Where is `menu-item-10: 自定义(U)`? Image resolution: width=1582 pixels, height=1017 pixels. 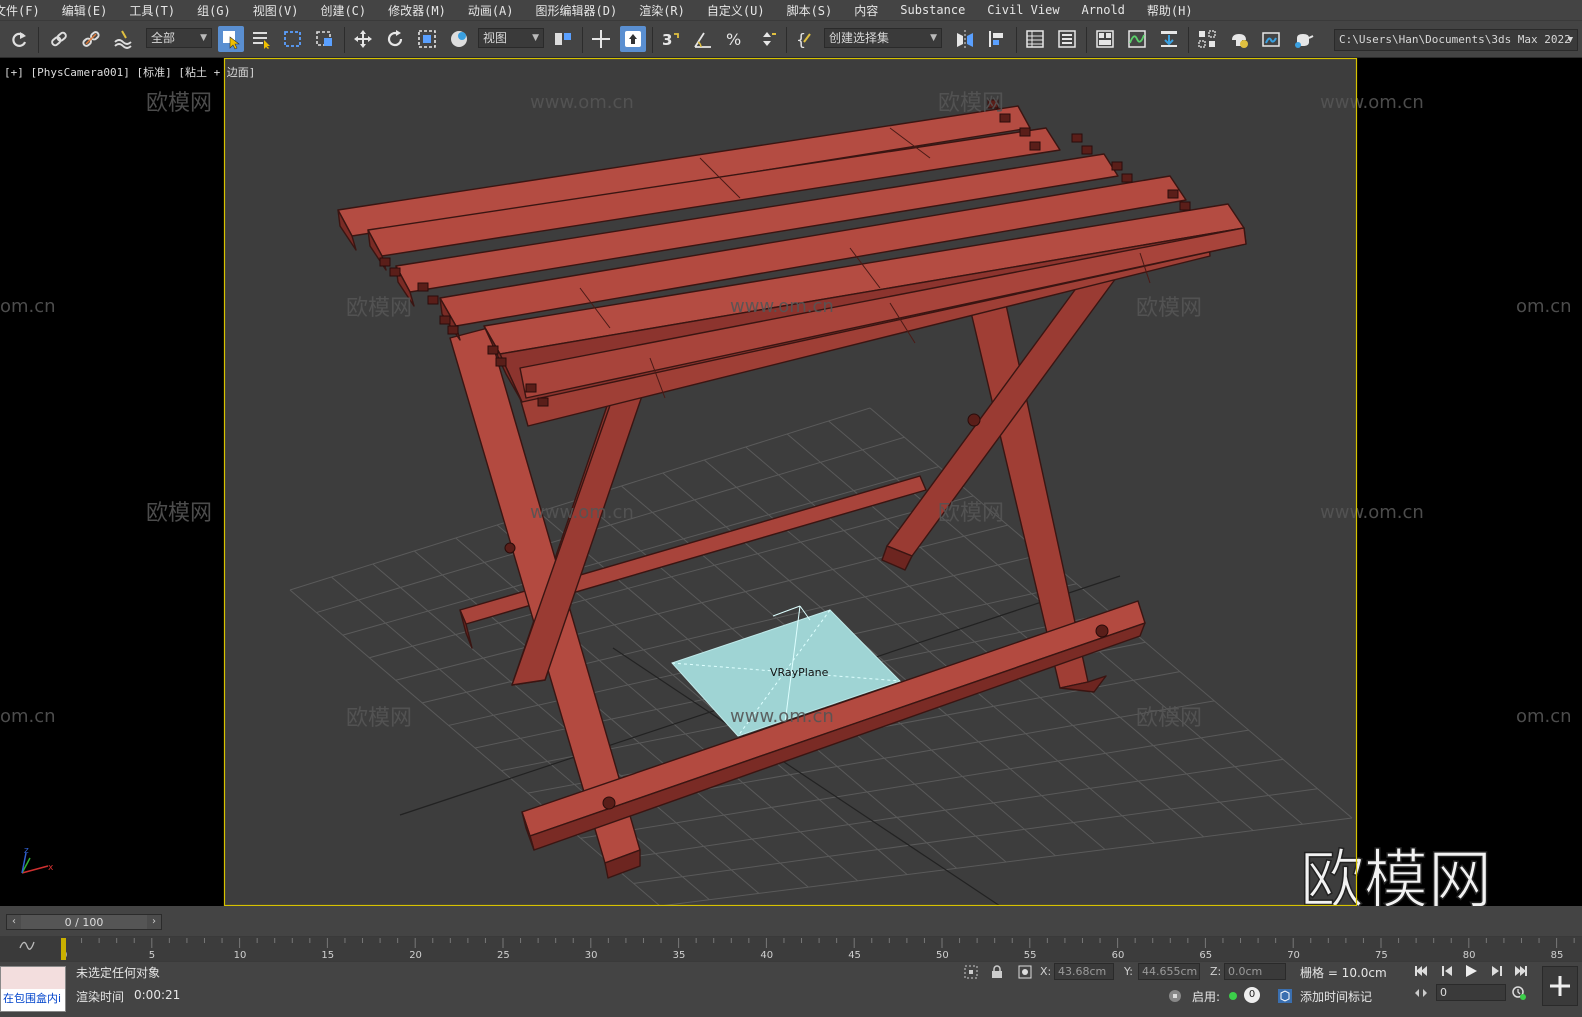
menu-item-10: 自定义(U) is located at coordinates (736, 10).